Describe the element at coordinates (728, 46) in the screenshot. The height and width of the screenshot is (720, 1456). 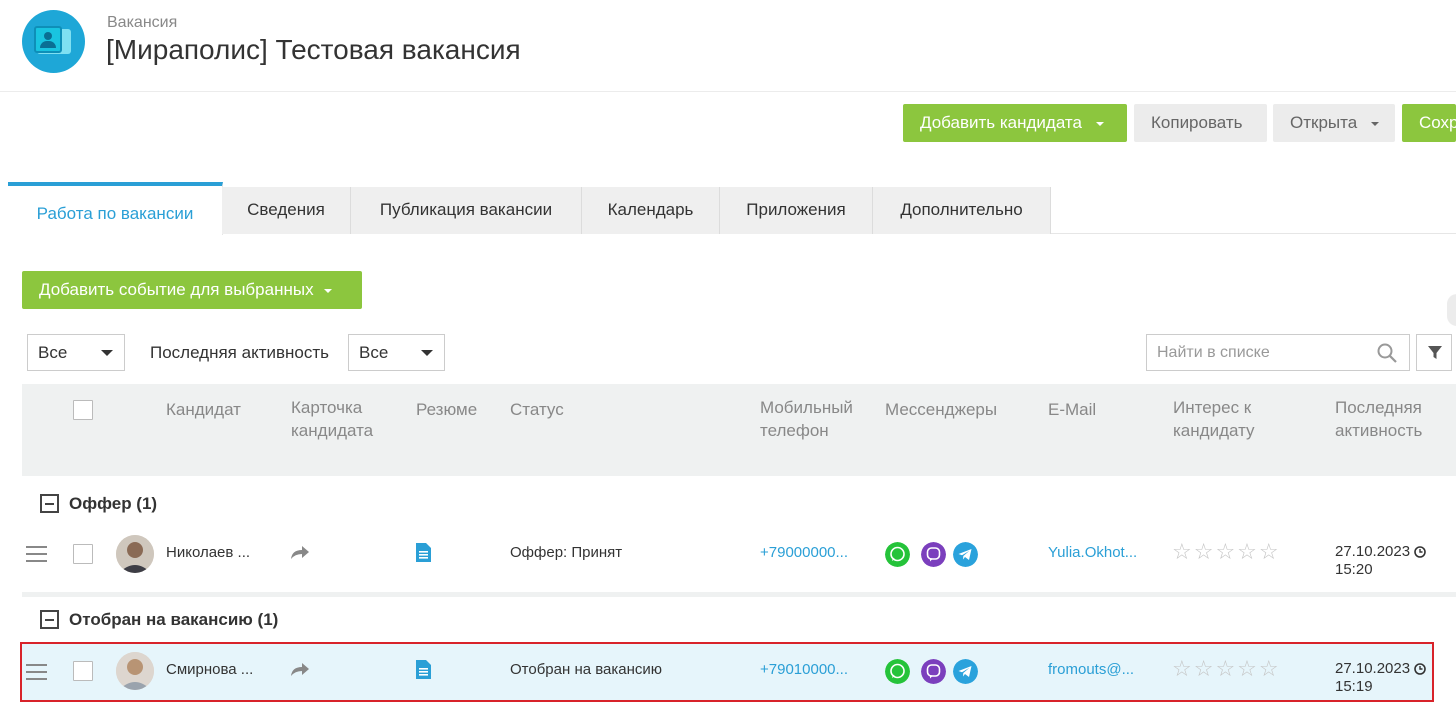
I see `page-header: Вакансия [Мираполис] Тестовая вакансия` at that location.